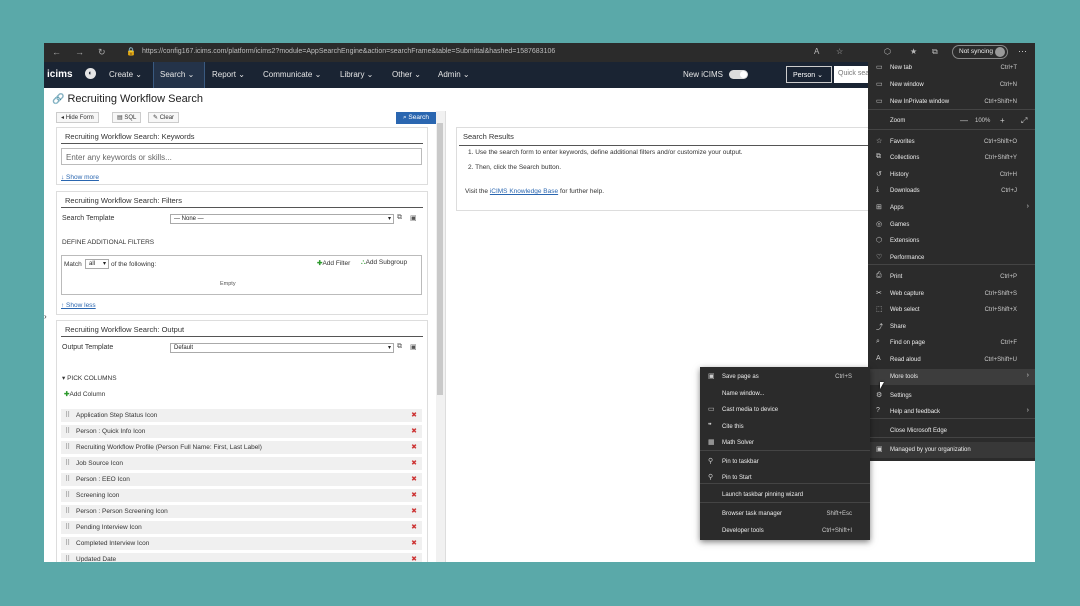  I want to click on menu-item-help-and-feedback: ? Help and feedback ›, so click(951, 412).